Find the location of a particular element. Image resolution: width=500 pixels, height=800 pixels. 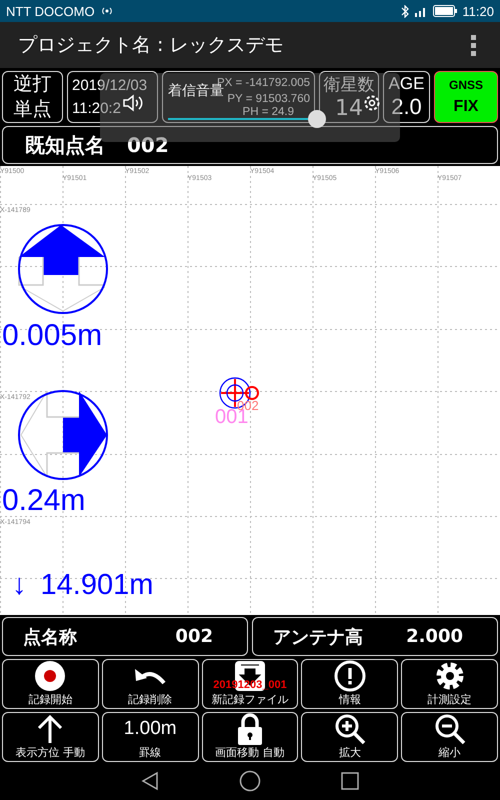

toolbar-button: 拡大 is located at coordinates (349, 737).